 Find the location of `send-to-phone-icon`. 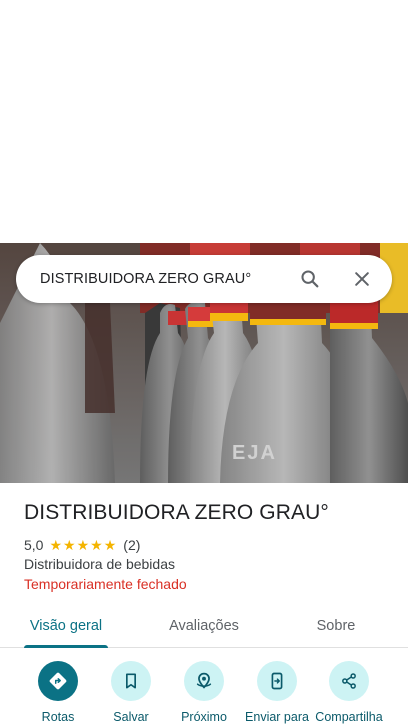

send-to-phone-icon is located at coordinates (277, 681).